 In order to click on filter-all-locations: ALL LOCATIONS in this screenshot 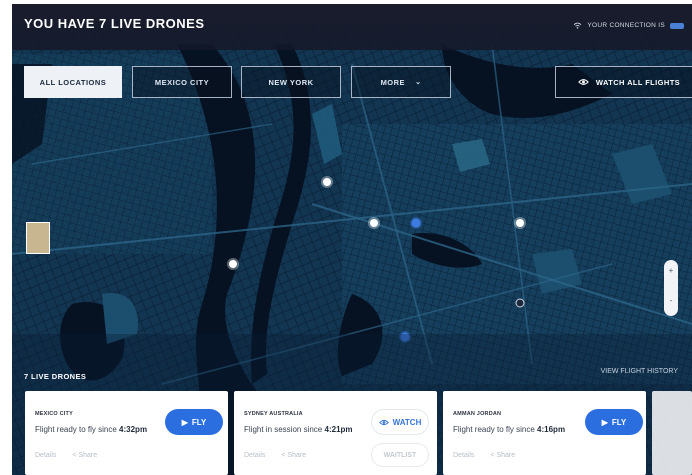, I will do `click(73, 82)`.